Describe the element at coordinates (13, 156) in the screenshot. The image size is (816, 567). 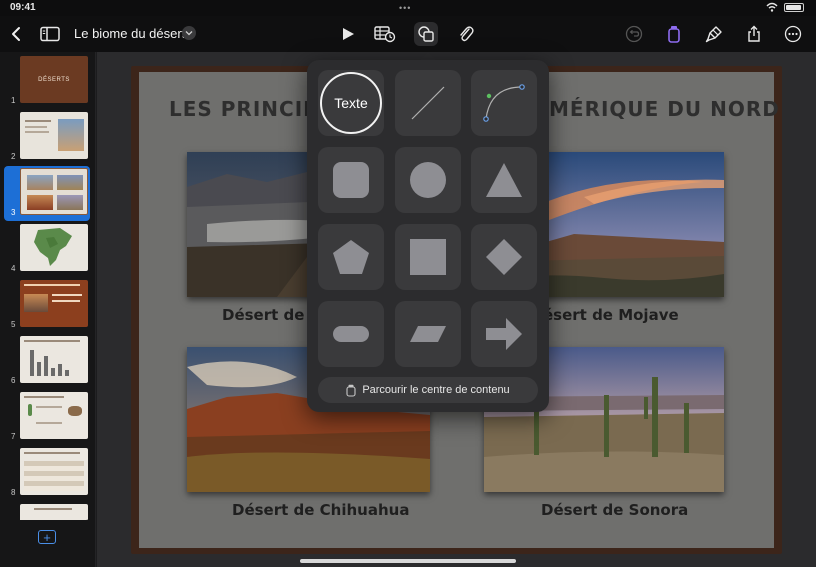
I see `slide-number: 2` at that location.